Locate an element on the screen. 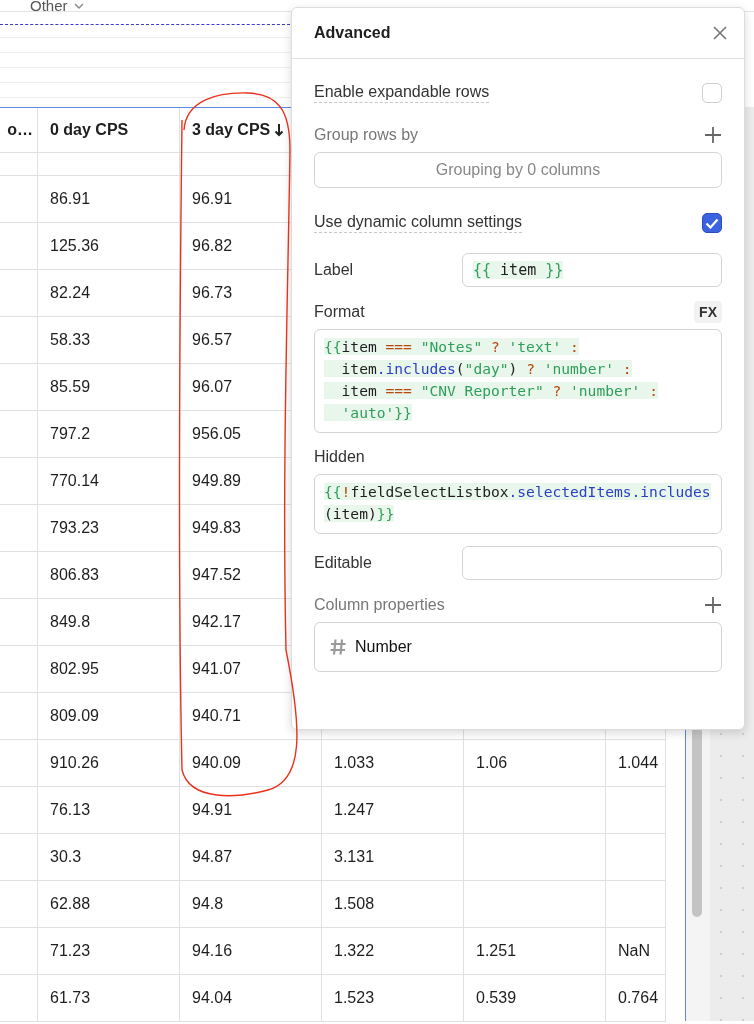  table-cell: 1.251 is located at coordinates (535, 951).